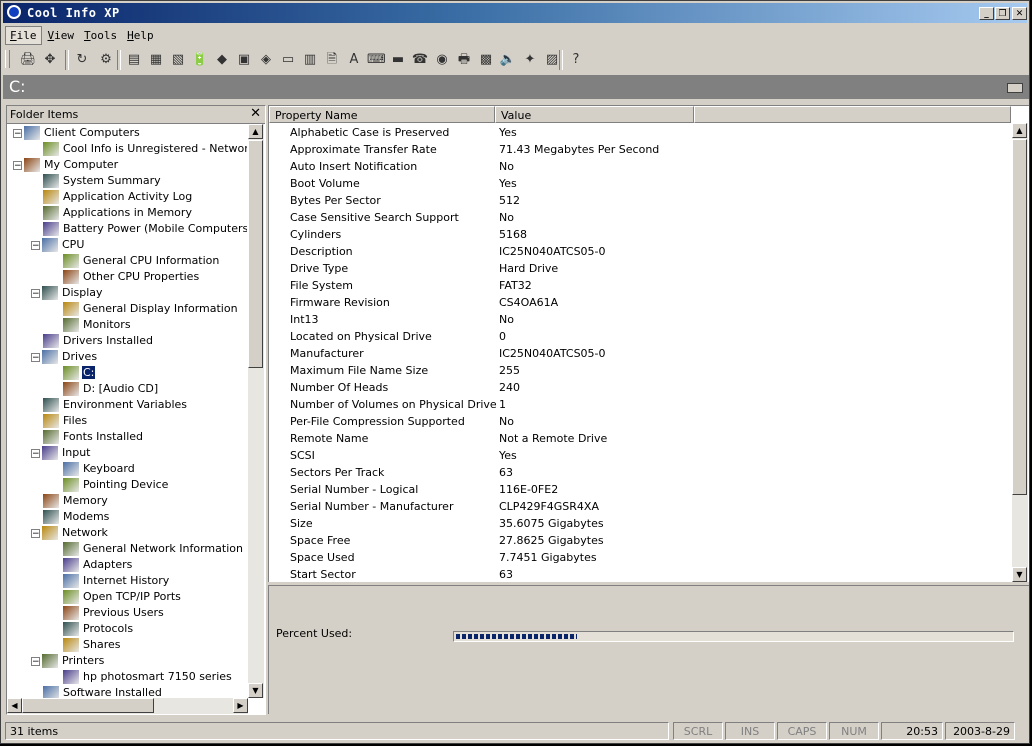  Describe the element at coordinates (640, 404) in the screenshot. I see `property-row: Number of Volumes on Physical Drive 1` at that location.